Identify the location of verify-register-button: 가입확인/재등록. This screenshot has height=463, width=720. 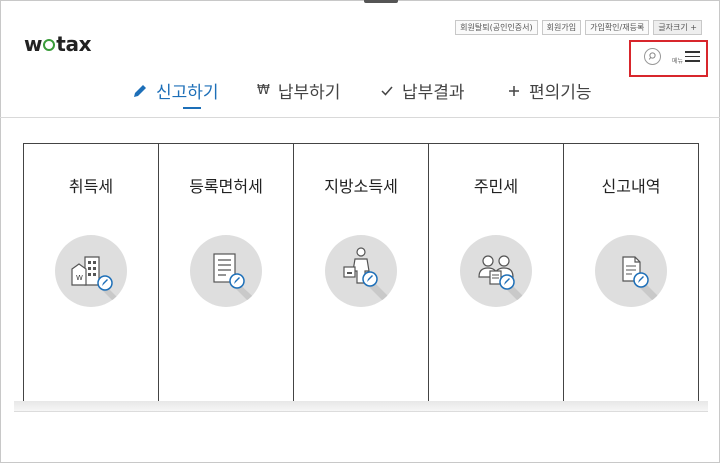
(617, 27).